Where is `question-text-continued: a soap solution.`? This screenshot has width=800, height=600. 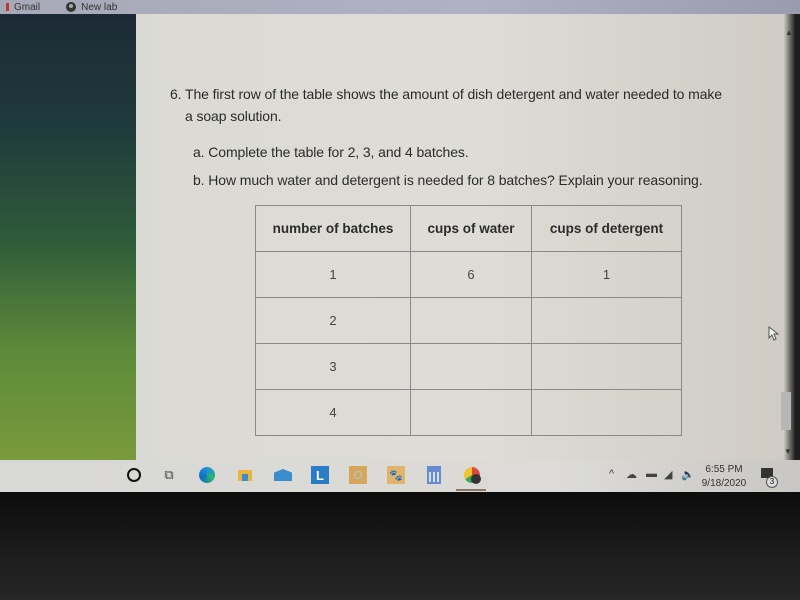
question-text-continued: a soap solution. is located at coordinates (233, 116).